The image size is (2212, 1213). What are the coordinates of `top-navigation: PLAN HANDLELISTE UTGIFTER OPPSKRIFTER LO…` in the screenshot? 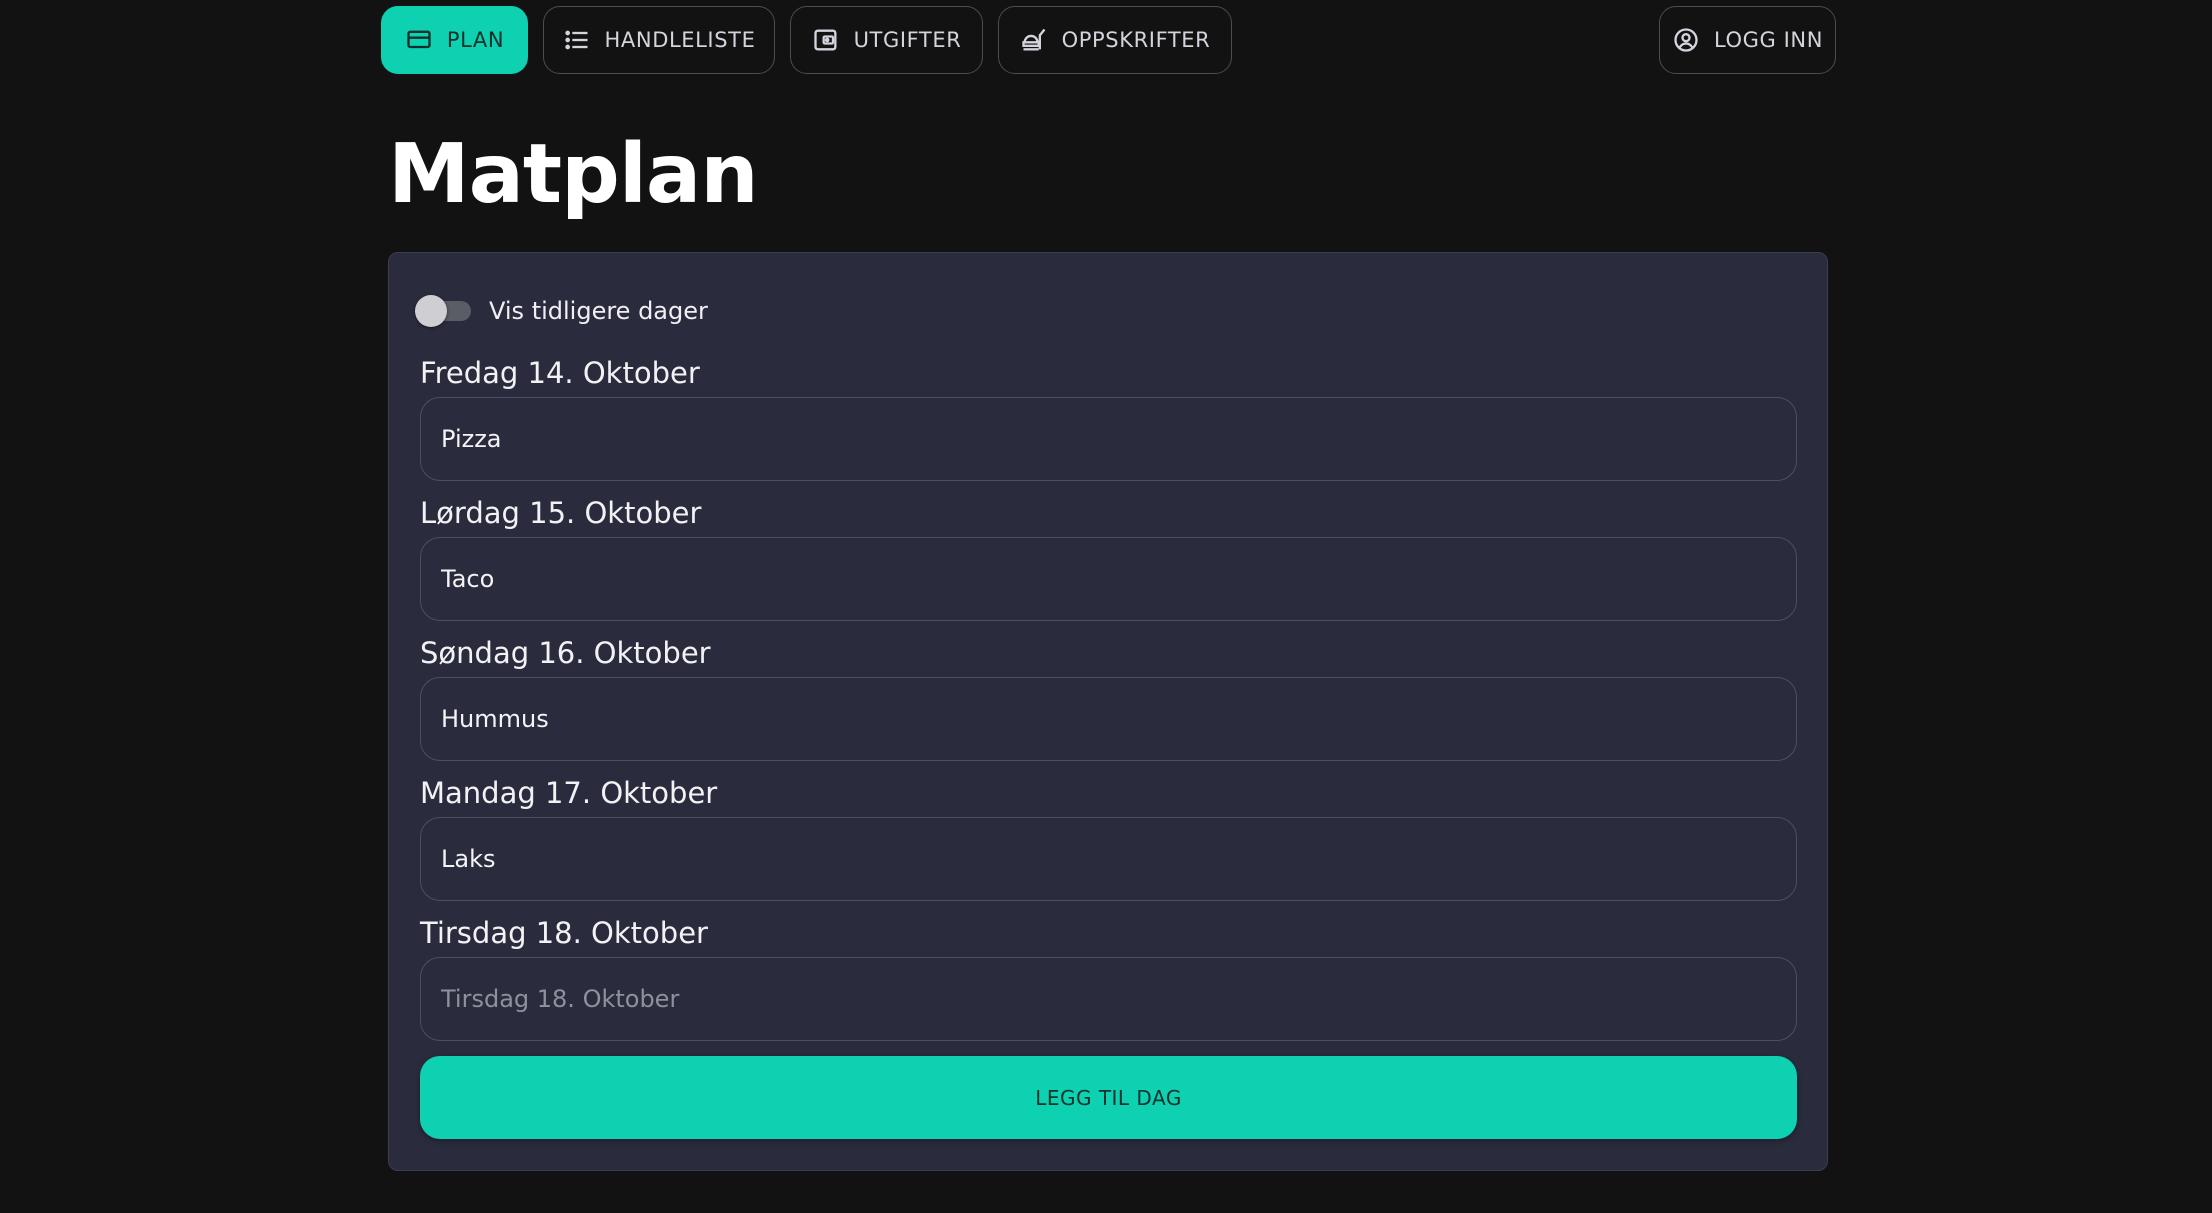 It's located at (1108, 40).